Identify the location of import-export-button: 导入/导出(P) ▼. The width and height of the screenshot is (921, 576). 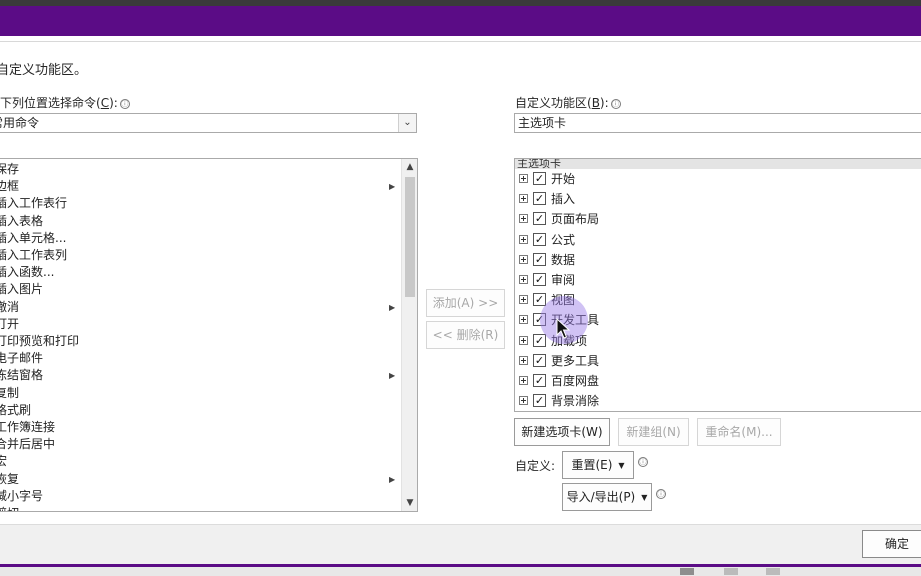
(607, 497).